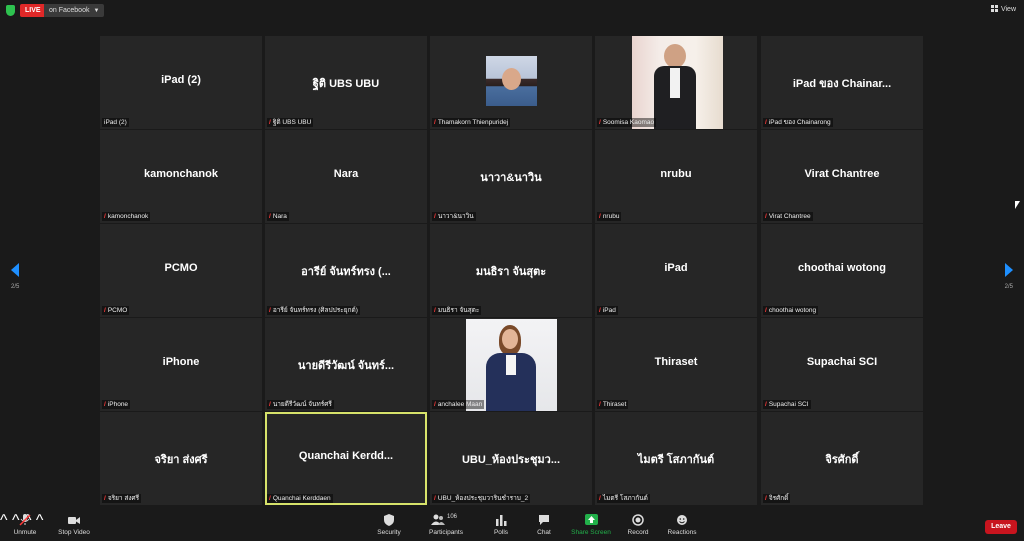 This screenshot has width=1024, height=541. I want to click on participant-name: iPad (2), so click(115, 122).